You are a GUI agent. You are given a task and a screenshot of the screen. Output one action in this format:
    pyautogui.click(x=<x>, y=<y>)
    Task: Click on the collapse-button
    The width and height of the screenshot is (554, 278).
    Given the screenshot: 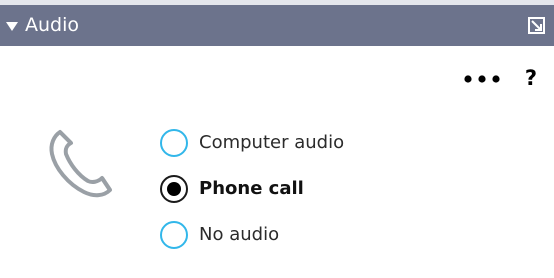 What is the action you would take?
    pyautogui.click(x=12, y=25)
    